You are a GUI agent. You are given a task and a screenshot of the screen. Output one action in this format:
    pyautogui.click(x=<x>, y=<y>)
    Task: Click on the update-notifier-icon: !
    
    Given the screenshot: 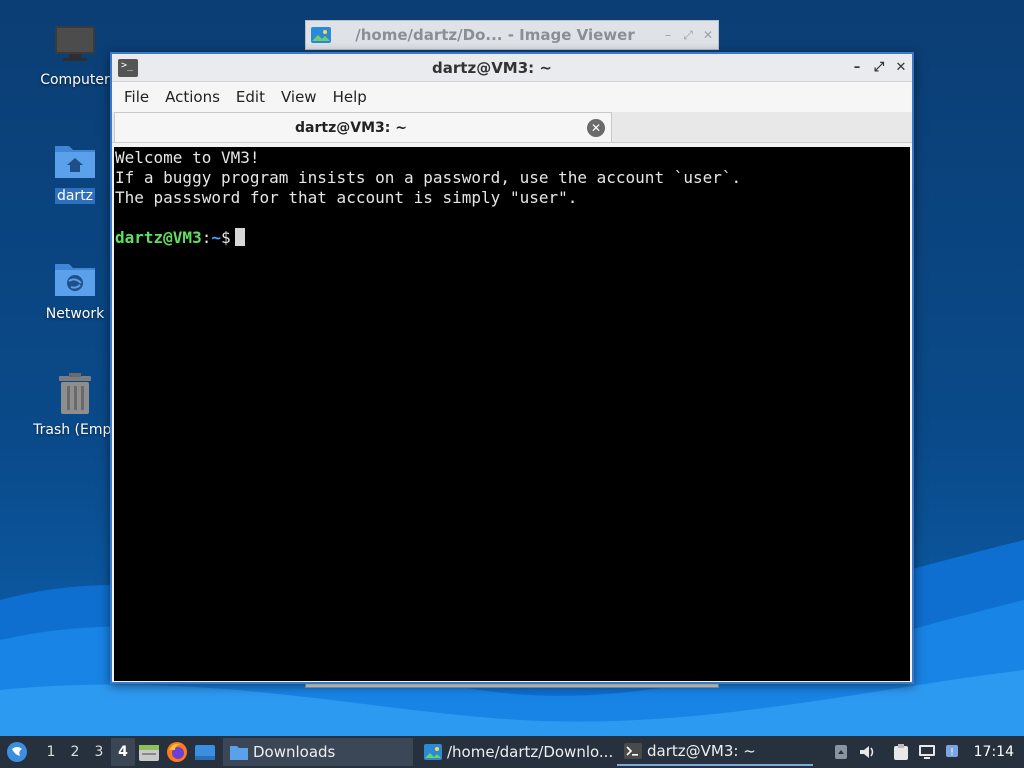 What is the action you would take?
    pyautogui.click(x=953, y=752)
    